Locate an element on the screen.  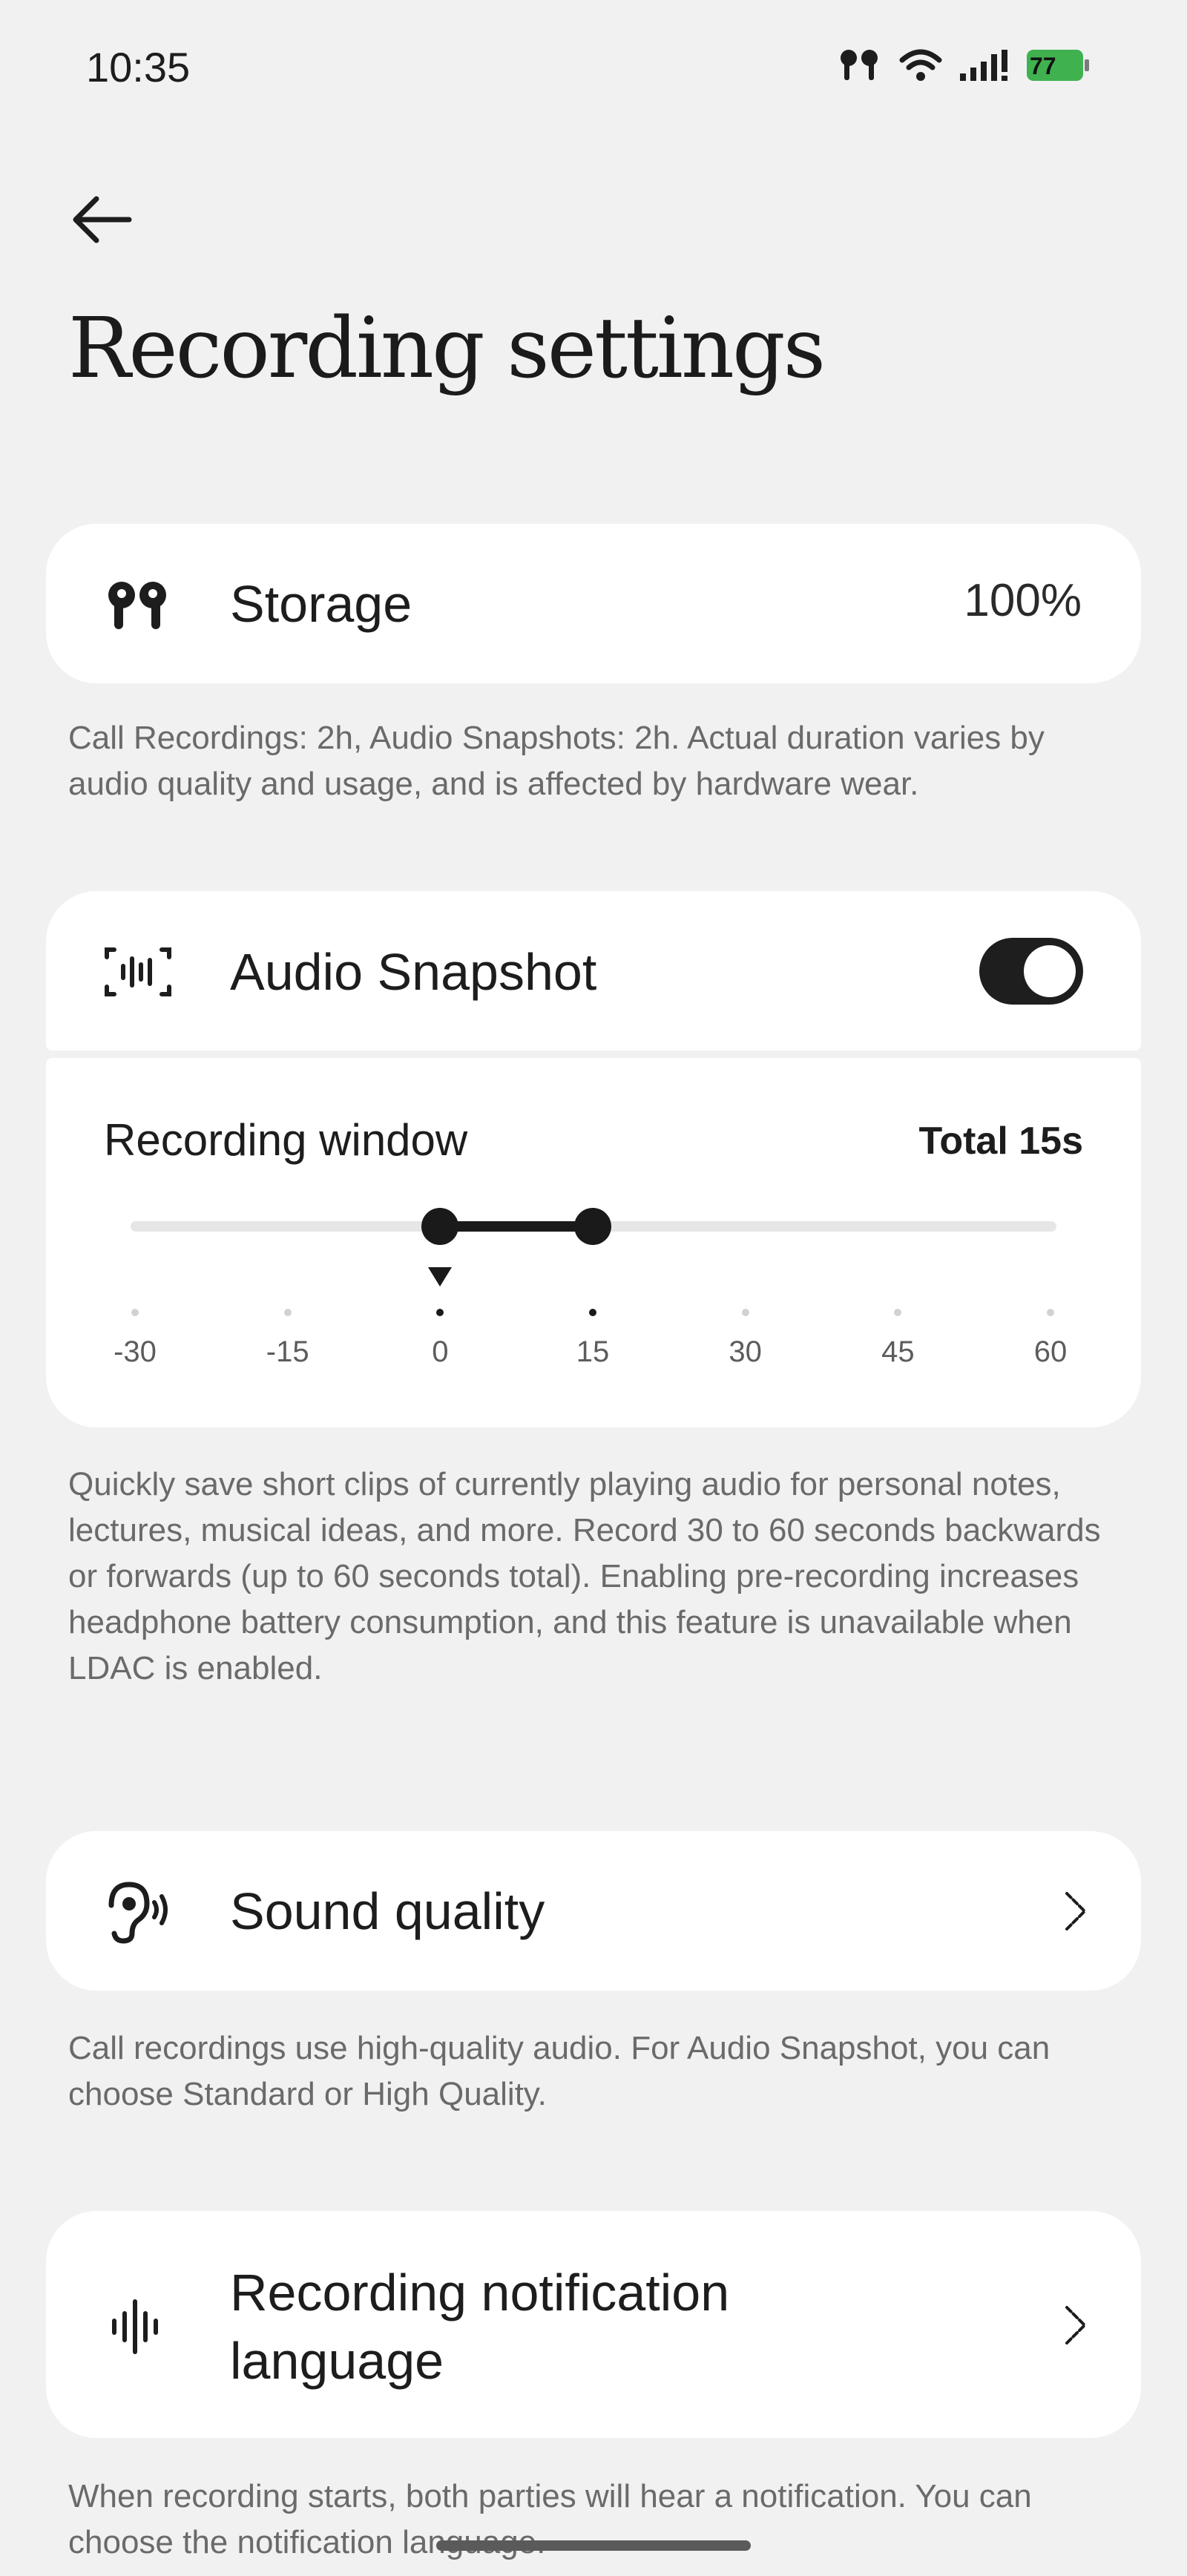
home-indicator is located at coordinates (593, 2545).